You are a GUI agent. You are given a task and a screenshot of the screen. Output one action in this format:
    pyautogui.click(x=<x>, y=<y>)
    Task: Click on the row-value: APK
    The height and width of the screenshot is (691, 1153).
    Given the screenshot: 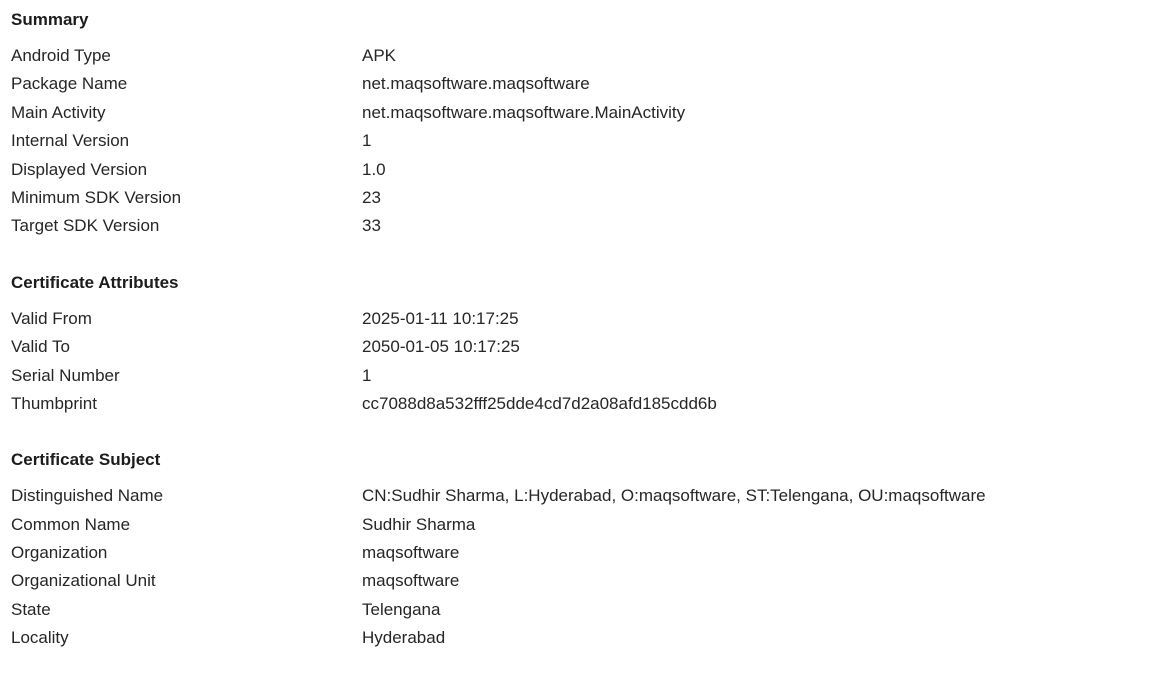 What is the action you would take?
    pyautogui.click(x=379, y=55)
    